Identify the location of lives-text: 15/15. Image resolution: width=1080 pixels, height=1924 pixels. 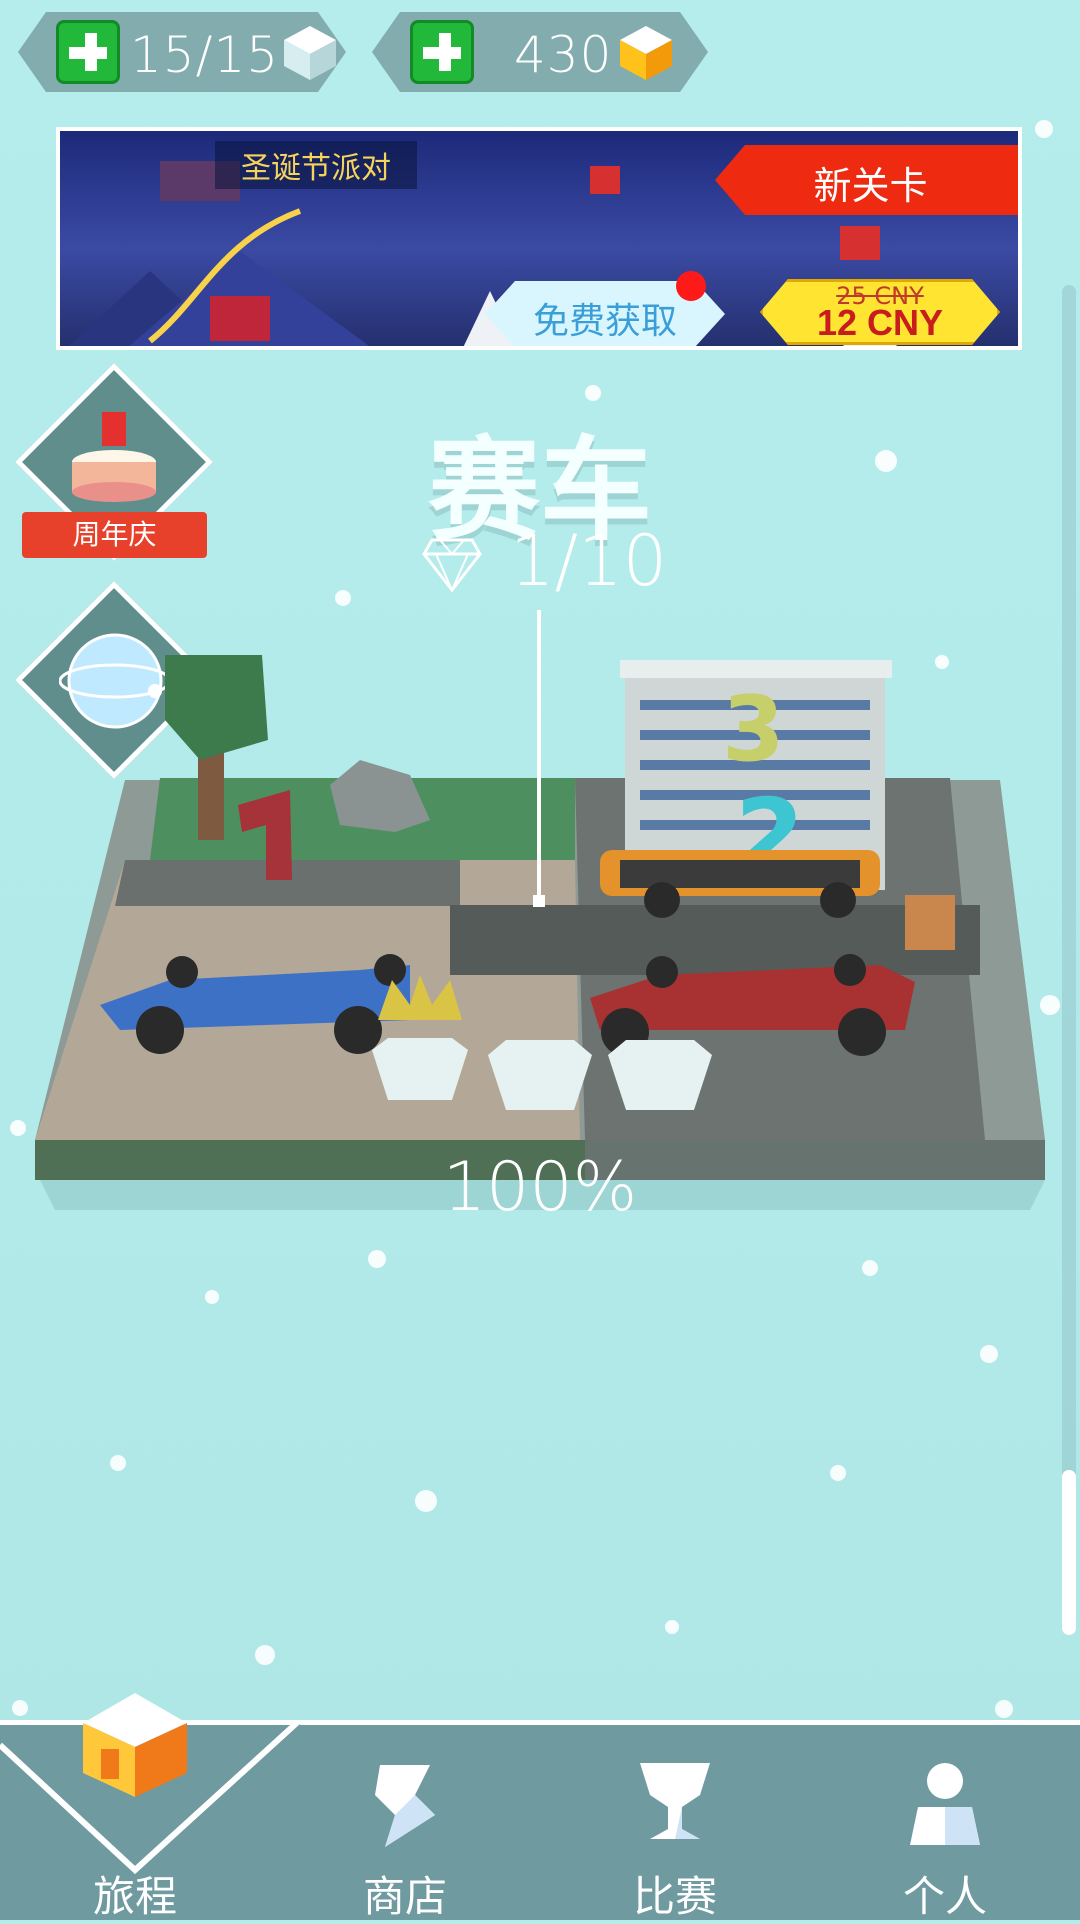
(205, 55).